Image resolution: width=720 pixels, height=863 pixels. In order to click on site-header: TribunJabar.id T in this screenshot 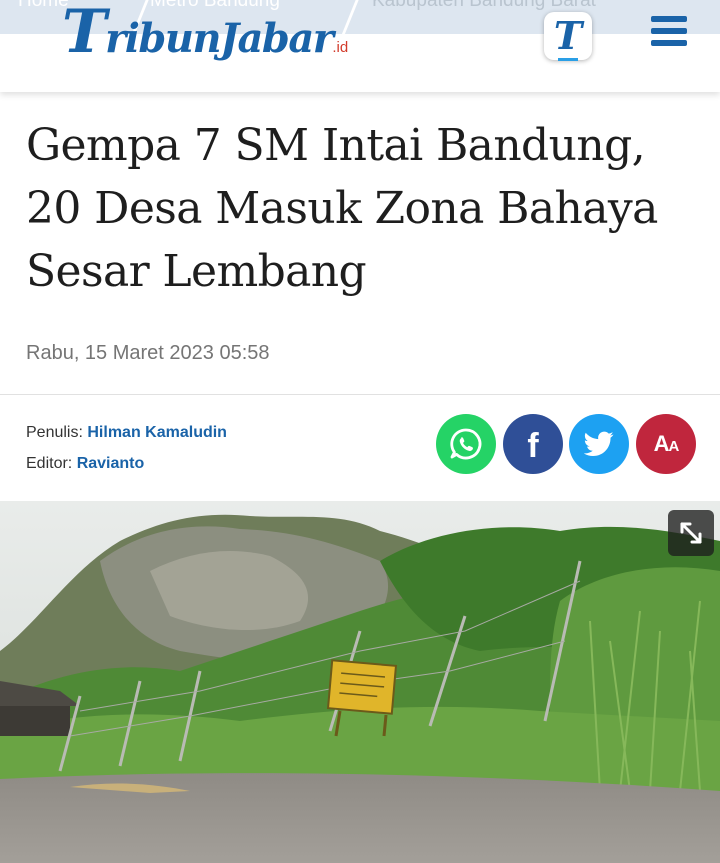, I will do `click(360, 46)`.